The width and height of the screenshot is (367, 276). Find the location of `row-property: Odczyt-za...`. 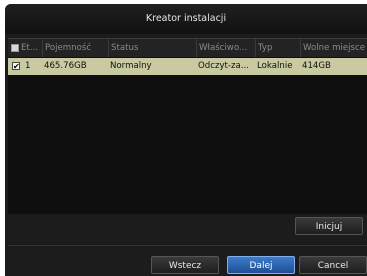

row-property: Odczyt-za... is located at coordinates (223, 66).